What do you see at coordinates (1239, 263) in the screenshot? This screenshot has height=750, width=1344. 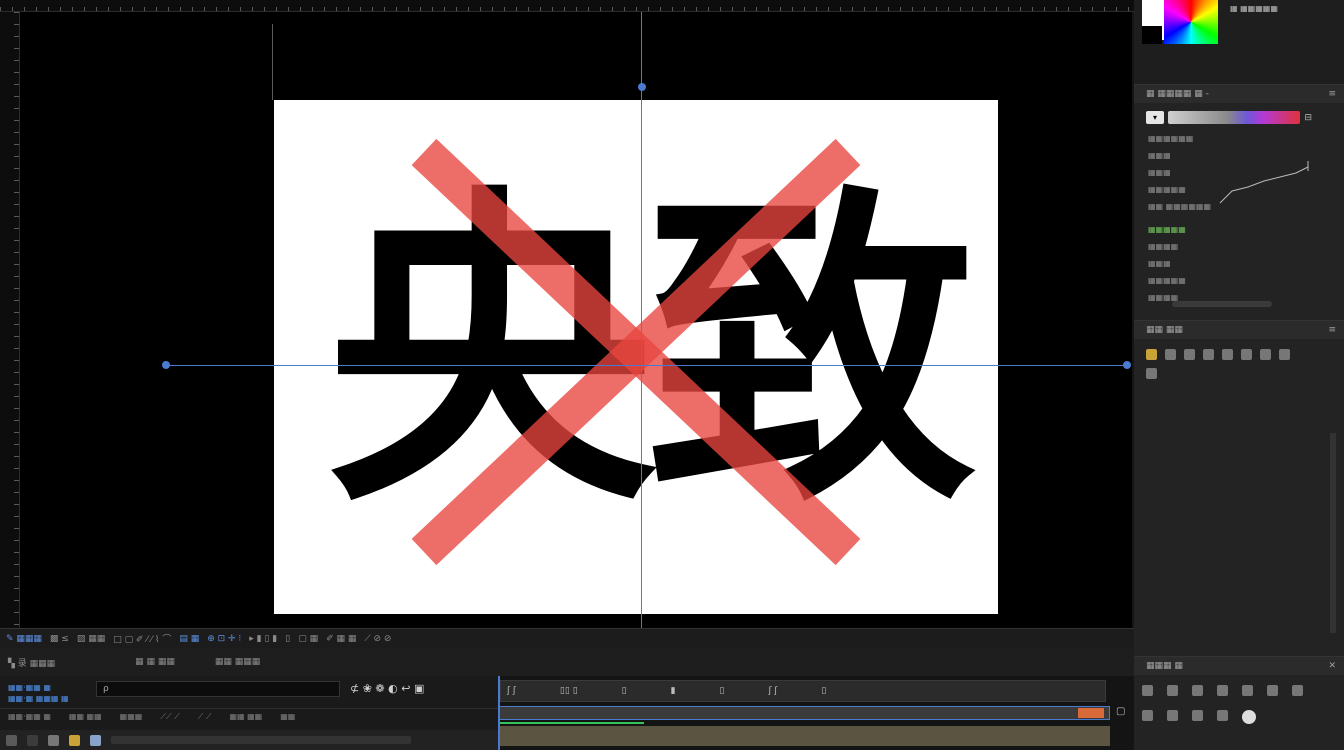 I see `adjust-row: ▦▦▦` at bounding box center [1239, 263].